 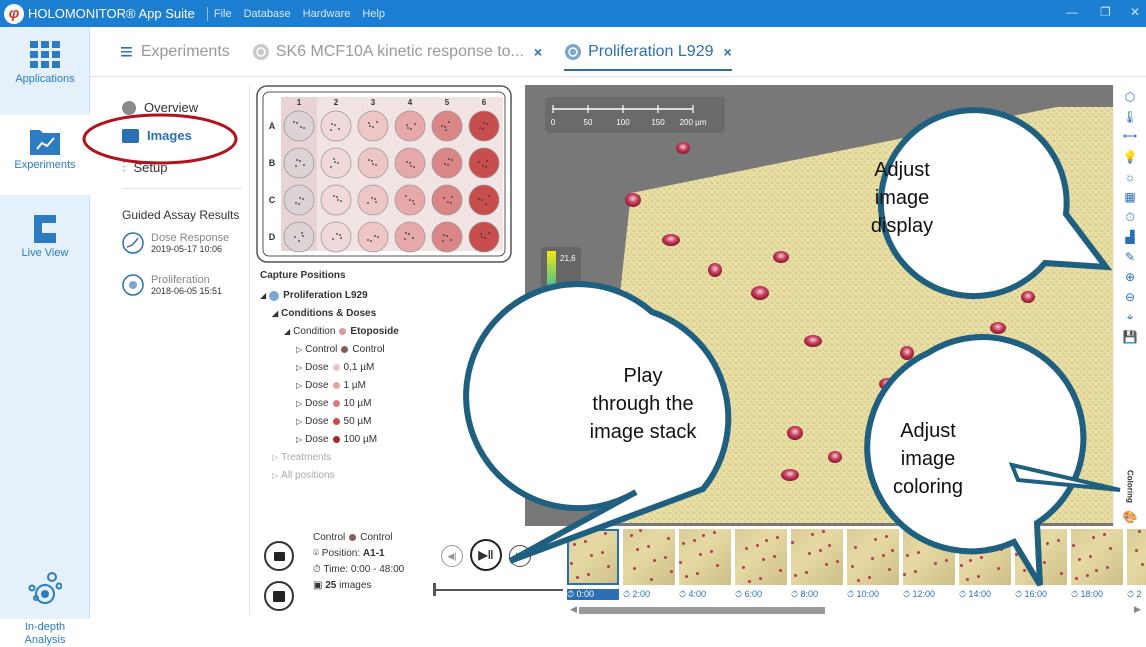 I want to click on thumbnail: ⏱ 4:00, so click(x=705, y=566).